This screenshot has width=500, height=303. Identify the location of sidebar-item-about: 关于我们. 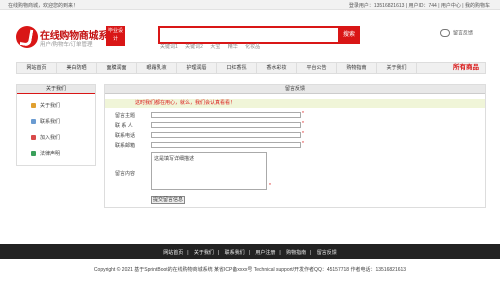
(45, 105).